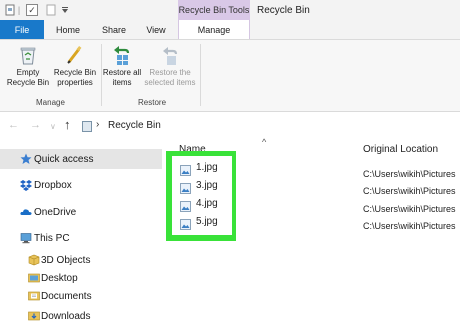  Describe the element at coordinates (59, 278) in the screenshot. I see `nav-item-label: Desktop` at that location.